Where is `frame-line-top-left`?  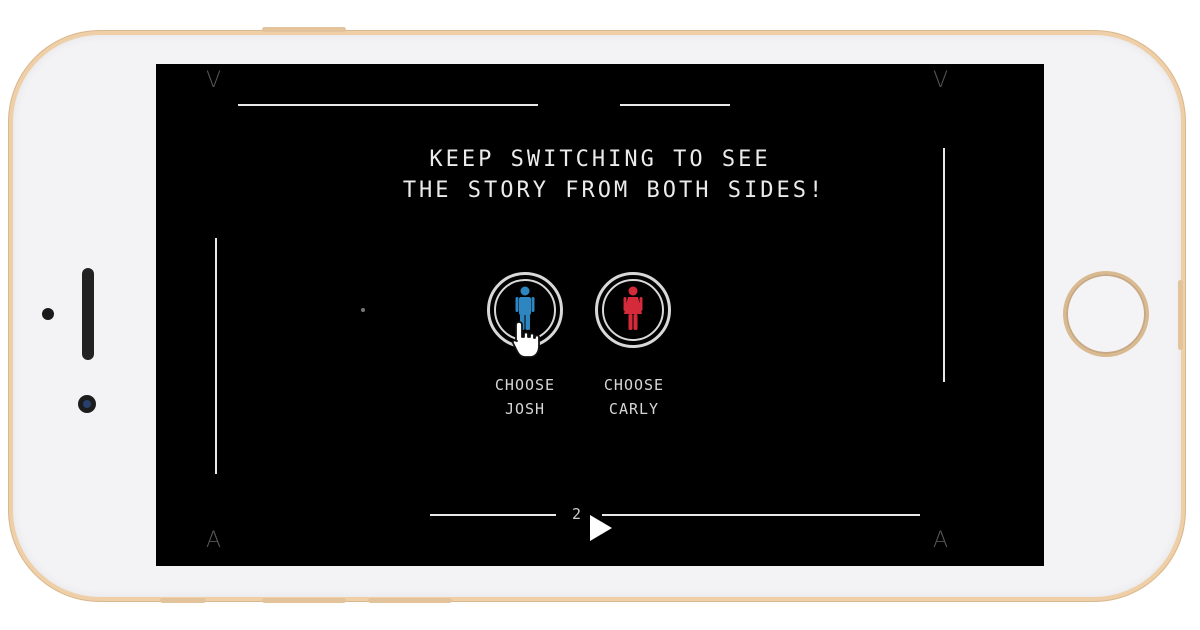 frame-line-top-left is located at coordinates (388, 105).